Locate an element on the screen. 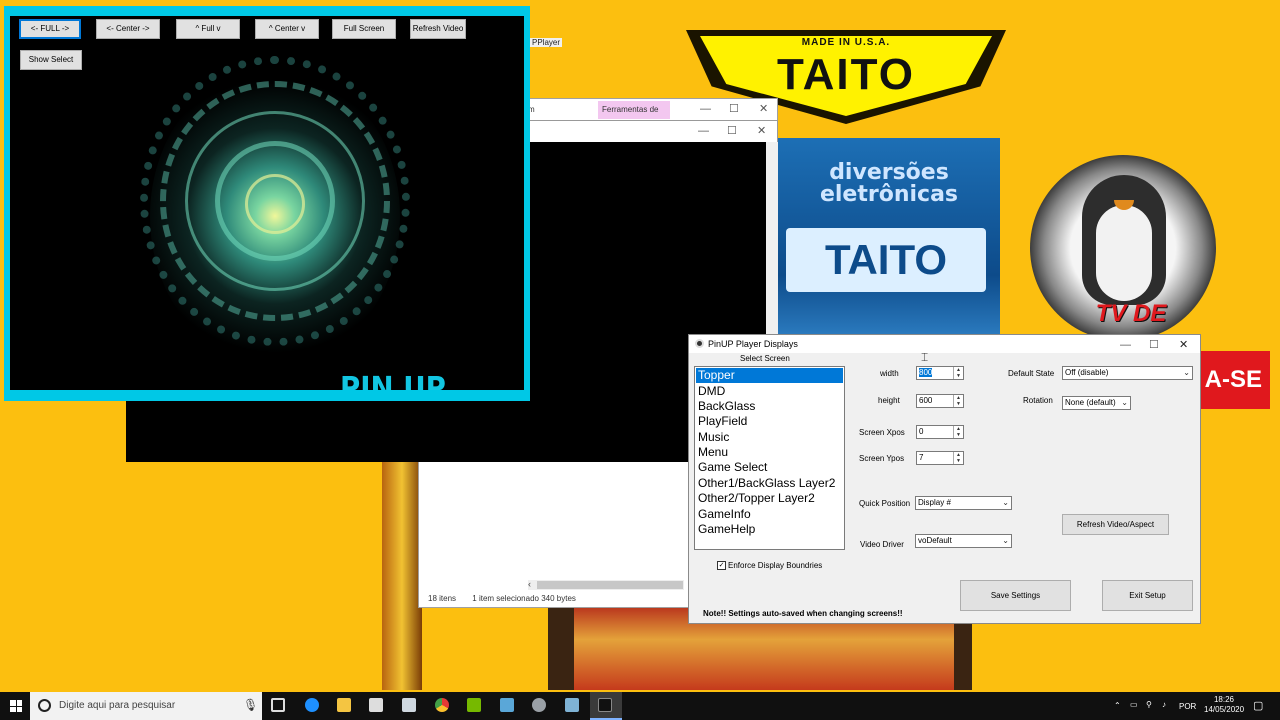  volume-icon: ♪ is located at coordinates (1164, 704).